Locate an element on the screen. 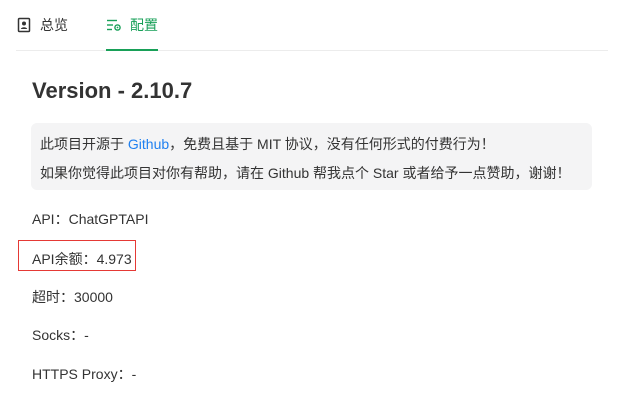  notice-line-1-prefix: 此项目开源于 is located at coordinates (84, 144).